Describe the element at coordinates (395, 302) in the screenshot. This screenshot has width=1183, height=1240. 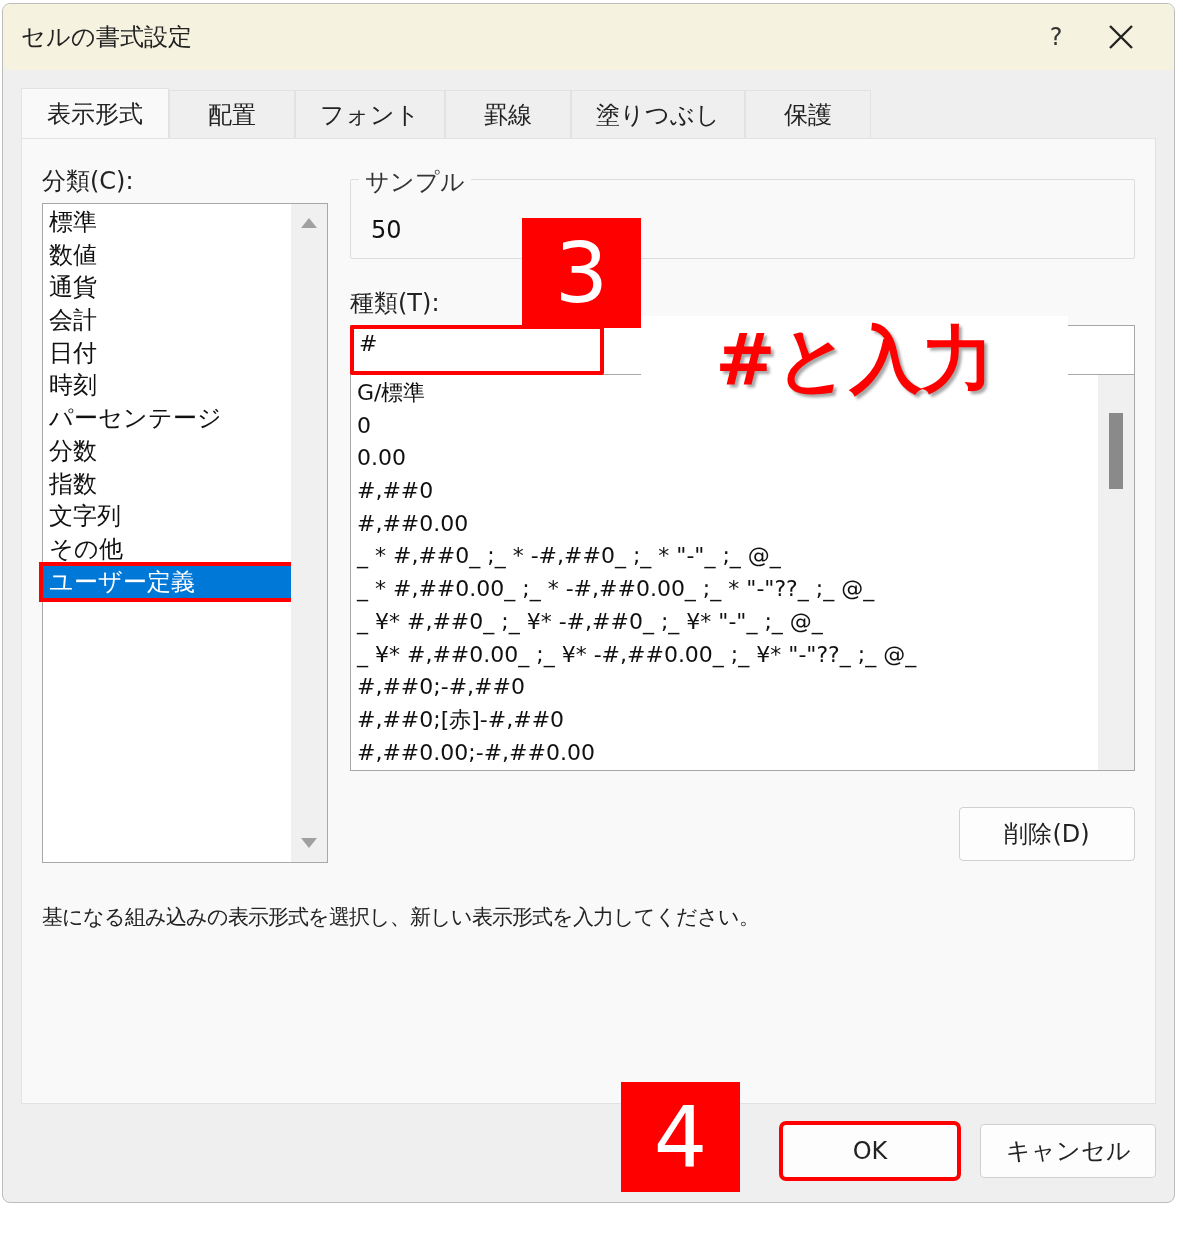
I see `type-label: 種類(T):` at that location.